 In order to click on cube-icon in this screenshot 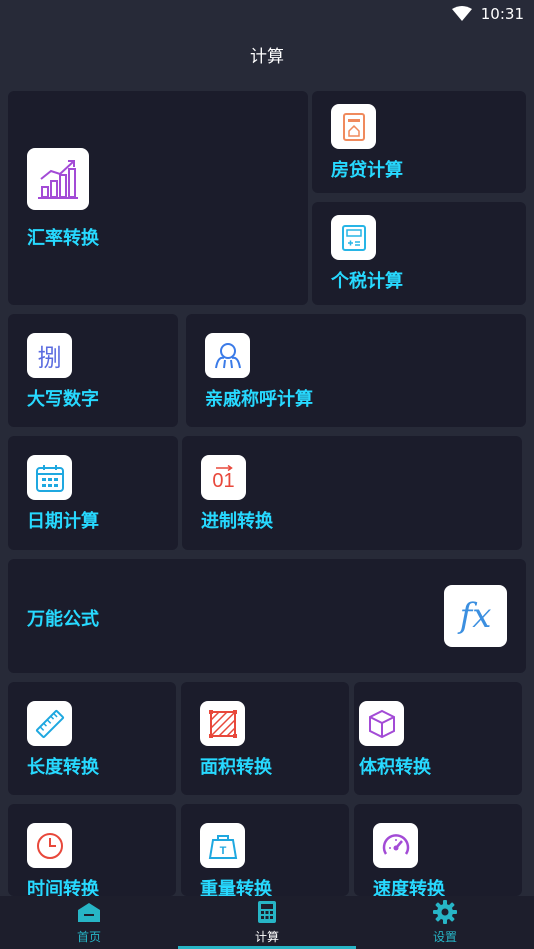, I will do `click(381, 723)`.